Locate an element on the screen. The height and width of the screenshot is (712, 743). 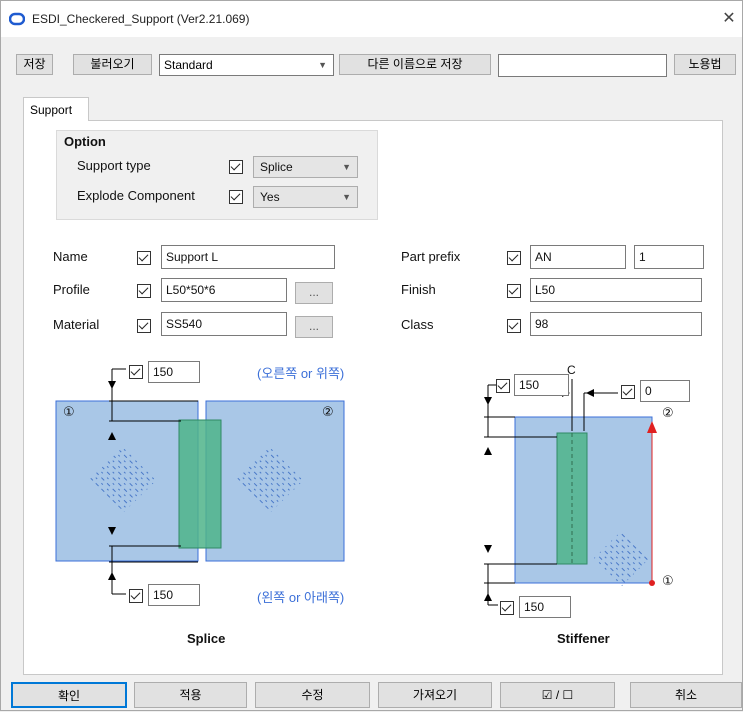
explode-select: Yes ▼ is located at coordinates (305, 197).